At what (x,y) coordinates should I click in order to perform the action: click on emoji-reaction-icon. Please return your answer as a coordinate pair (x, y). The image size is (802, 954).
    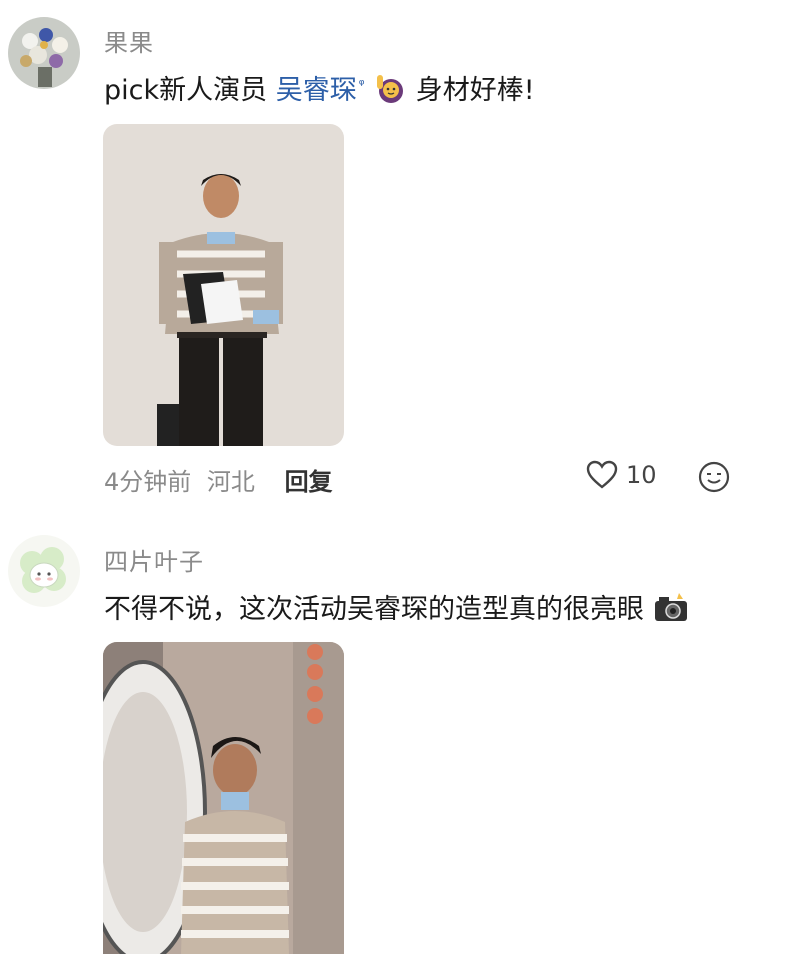
    Looking at the image, I should click on (714, 477).